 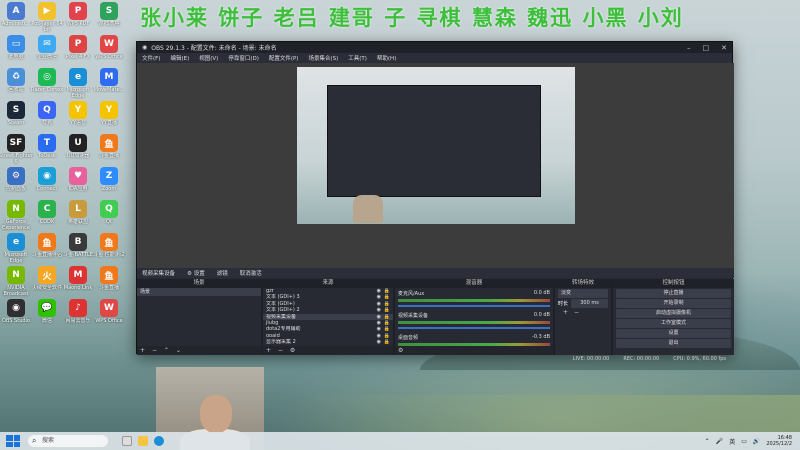 I want to click on menu-view: 视图(V), so click(x=208, y=58).